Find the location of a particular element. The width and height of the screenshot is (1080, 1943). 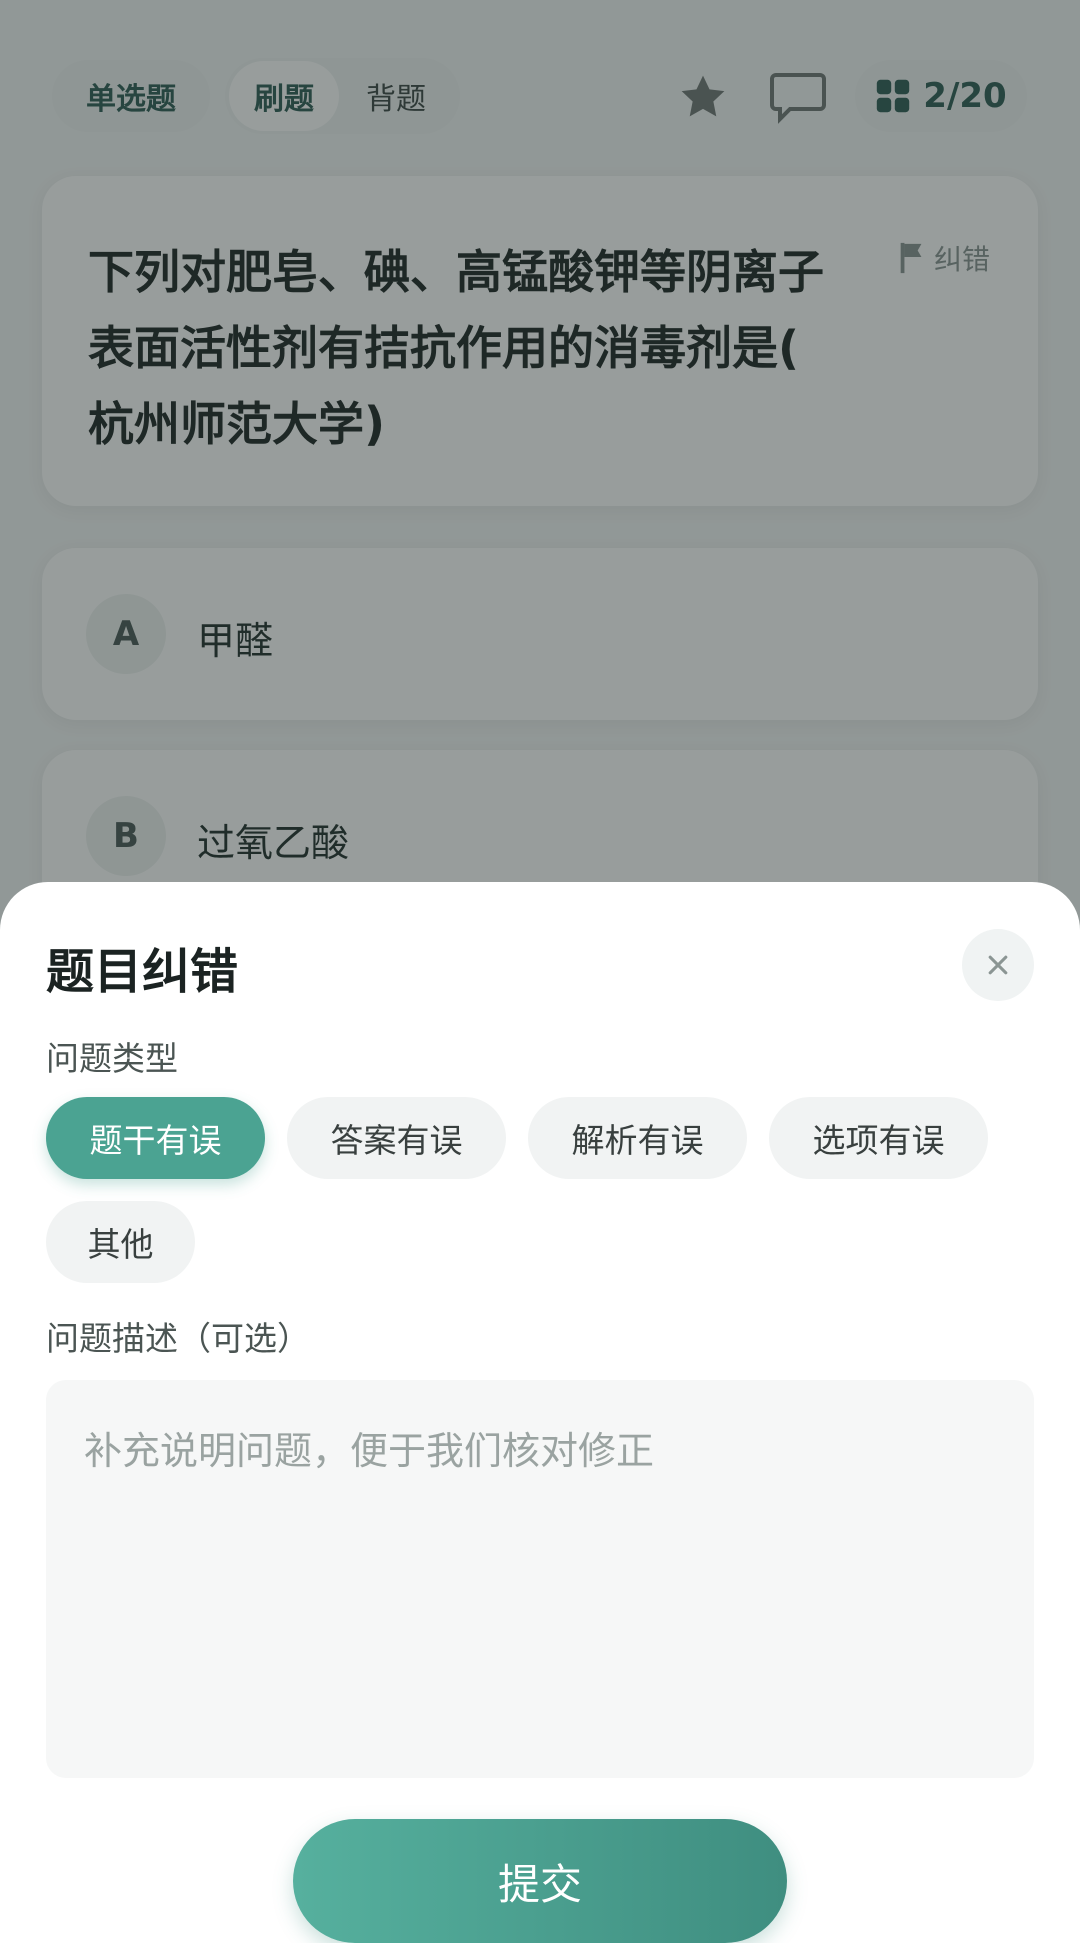

issue-type-label: 问题类型 is located at coordinates (112, 1058).